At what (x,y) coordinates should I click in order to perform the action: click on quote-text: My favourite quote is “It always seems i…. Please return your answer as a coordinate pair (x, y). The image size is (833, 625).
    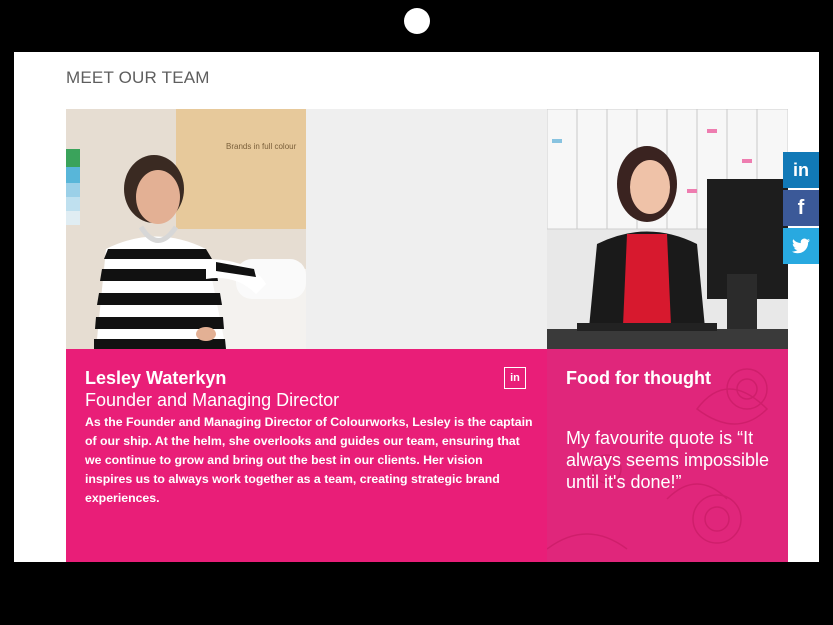
    Looking at the image, I should click on (668, 460).